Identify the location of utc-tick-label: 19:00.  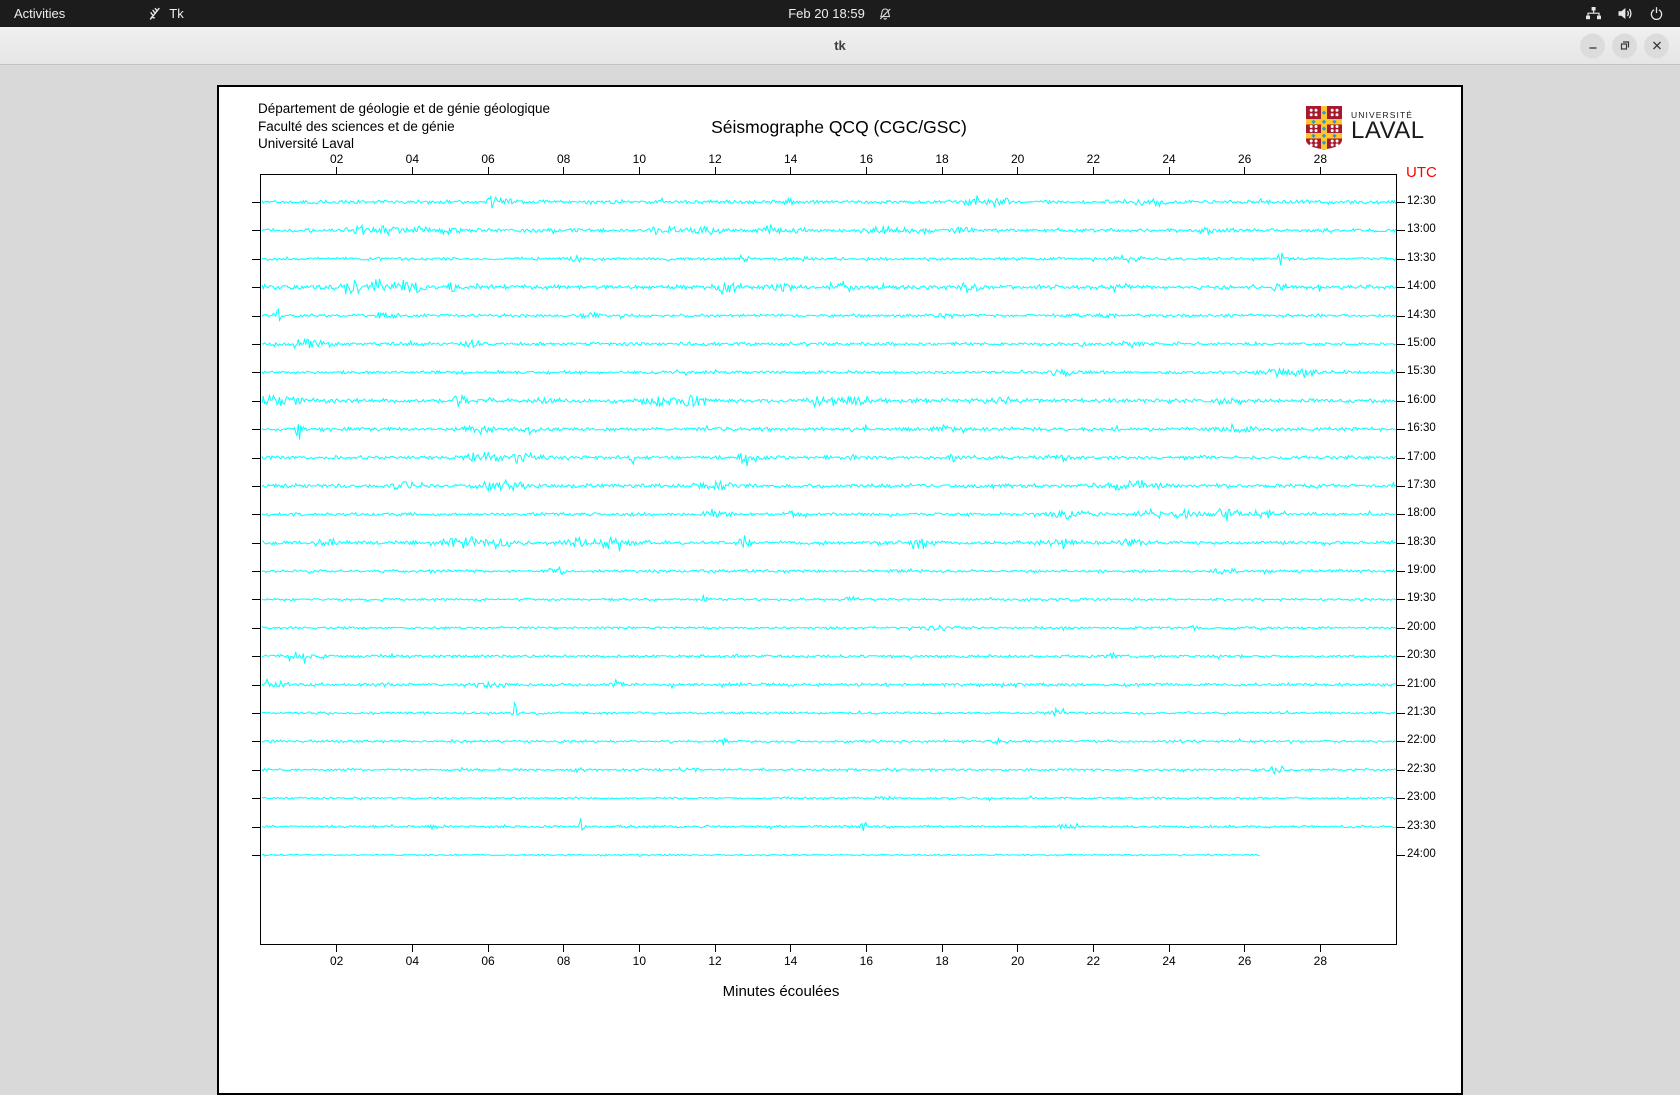
(1421, 570).